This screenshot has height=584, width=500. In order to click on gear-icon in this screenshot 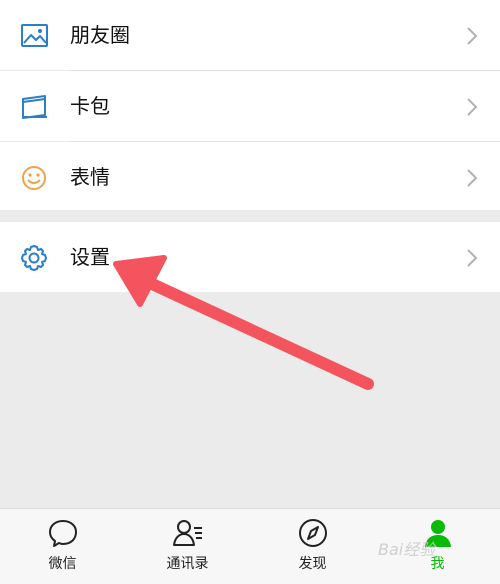, I will do `click(35, 258)`.